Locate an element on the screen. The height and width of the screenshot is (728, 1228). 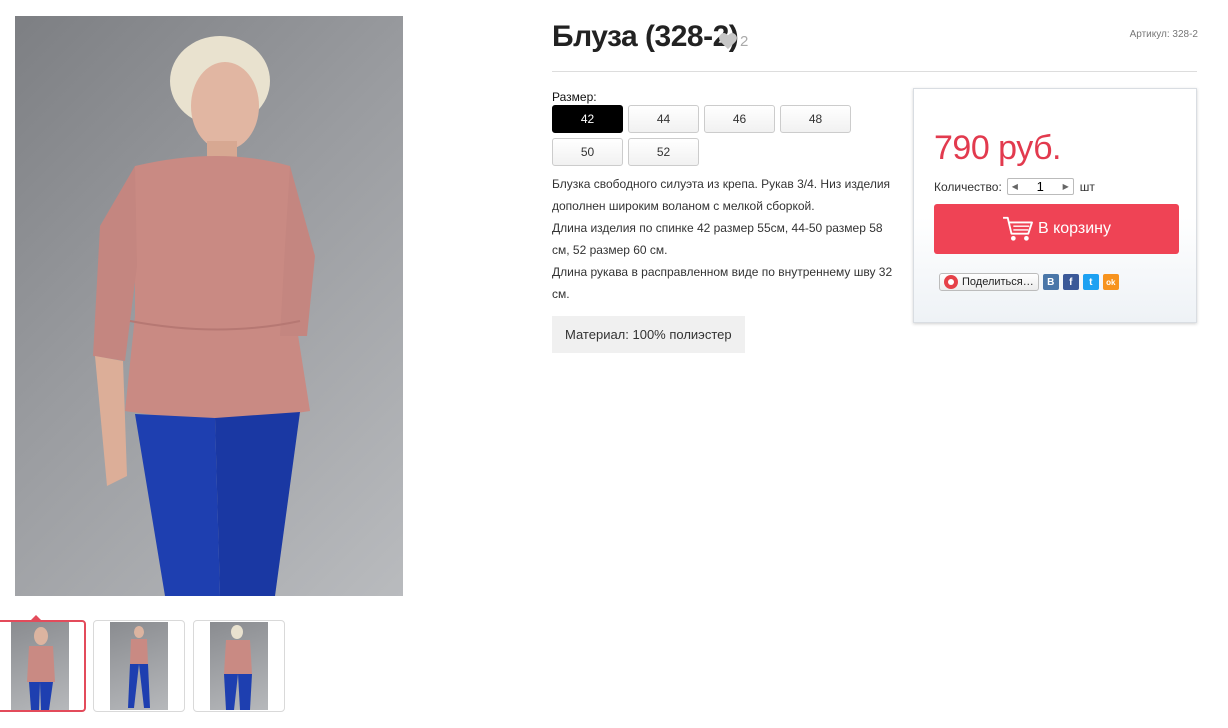
size-option-52: 52 is located at coordinates (663, 152).